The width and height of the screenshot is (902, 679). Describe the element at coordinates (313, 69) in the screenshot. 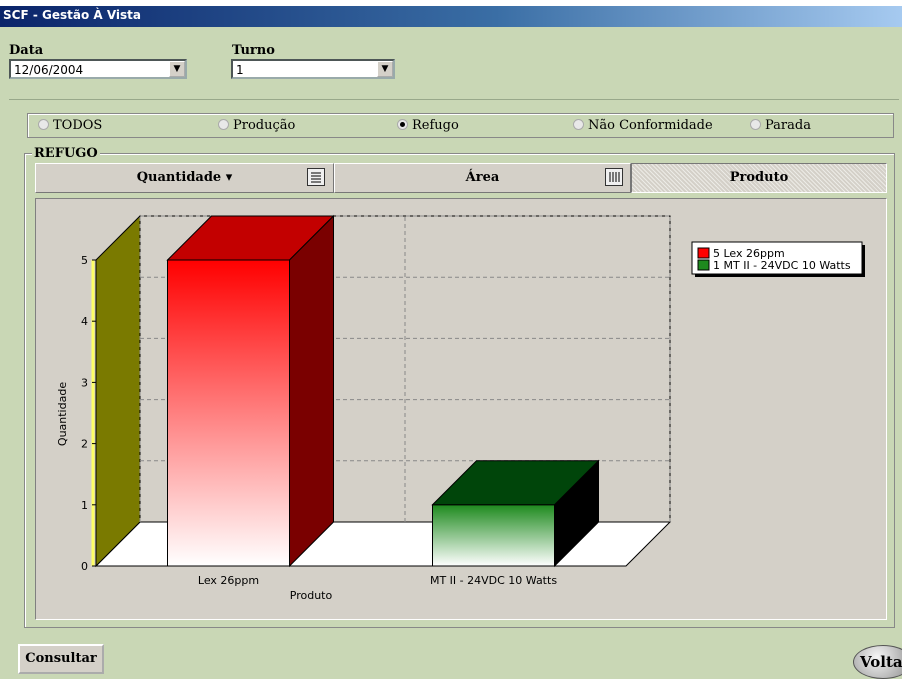

I see `turno-select: 1 ▼` at that location.